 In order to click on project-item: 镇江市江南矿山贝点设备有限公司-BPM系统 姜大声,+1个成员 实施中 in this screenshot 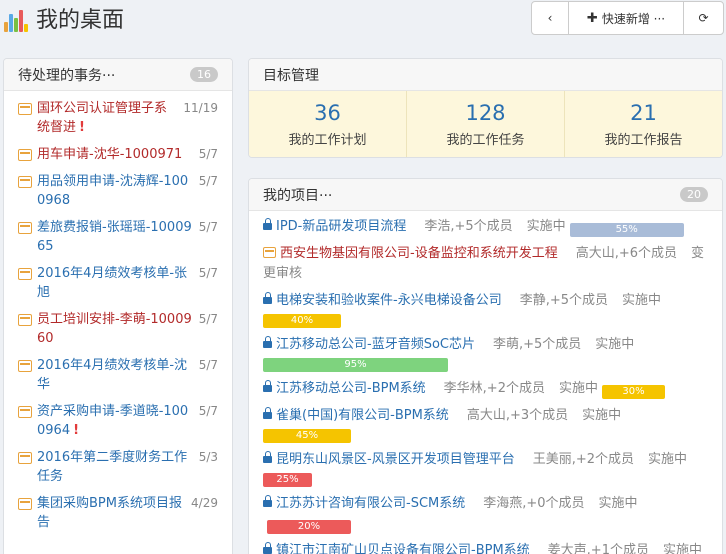, I will do `click(485, 547)`.